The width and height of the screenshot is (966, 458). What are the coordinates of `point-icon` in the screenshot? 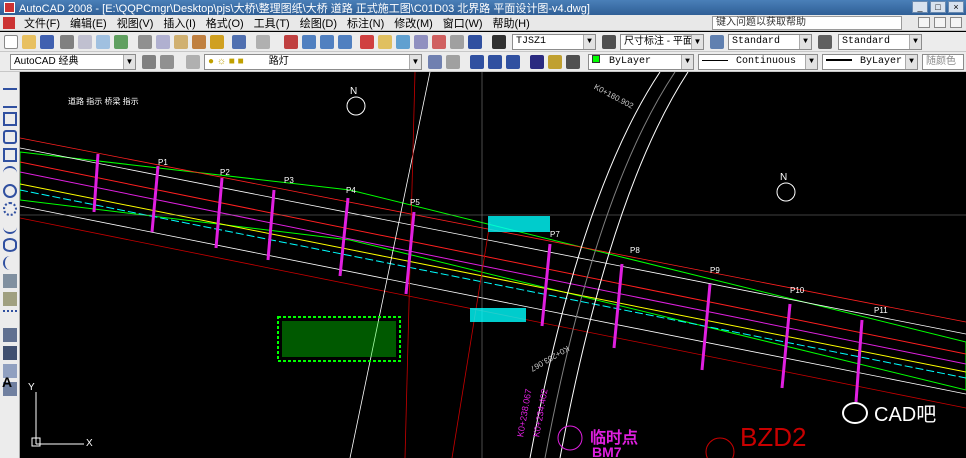 It's located at (10, 317).